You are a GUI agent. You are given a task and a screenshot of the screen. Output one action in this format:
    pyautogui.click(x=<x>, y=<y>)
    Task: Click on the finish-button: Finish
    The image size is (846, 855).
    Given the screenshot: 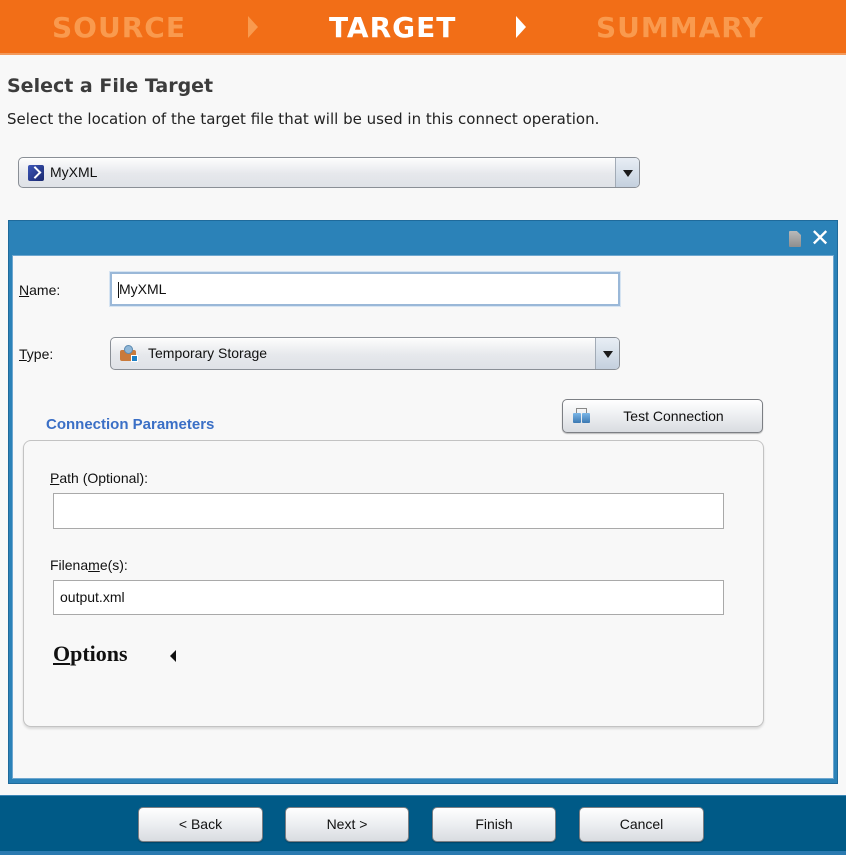 What is the action you would take?
    pyautogui.click(x=494, y=824)
    